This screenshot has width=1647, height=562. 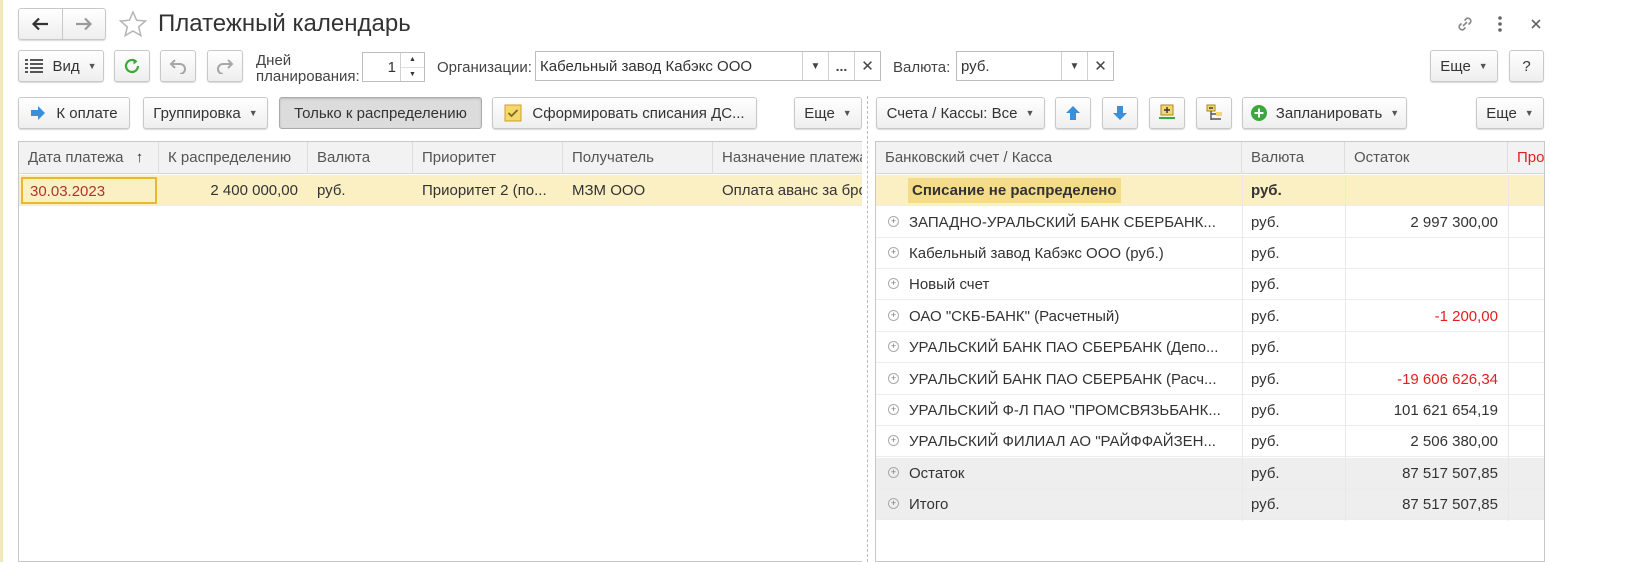 What do you see at coordinates (233, 158) in the screenshot?
I see `column-to-distribute: К распределению` at bounding box center [233, 158].